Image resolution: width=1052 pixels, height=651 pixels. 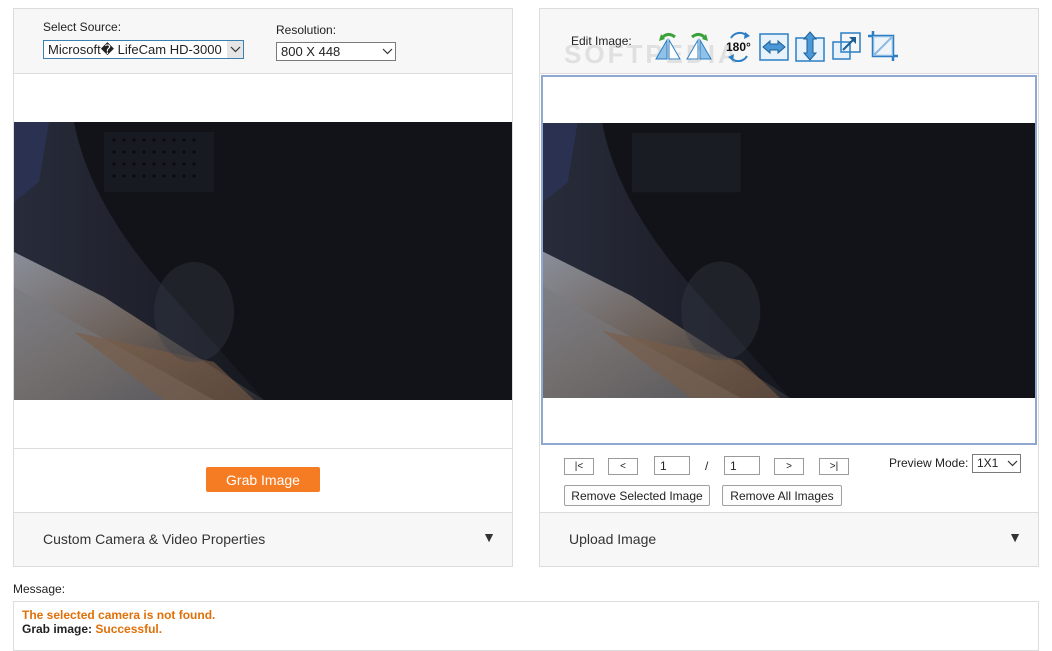 I want to click on grab-status-line: Grab image: Successful., so click(x=92, y=629).